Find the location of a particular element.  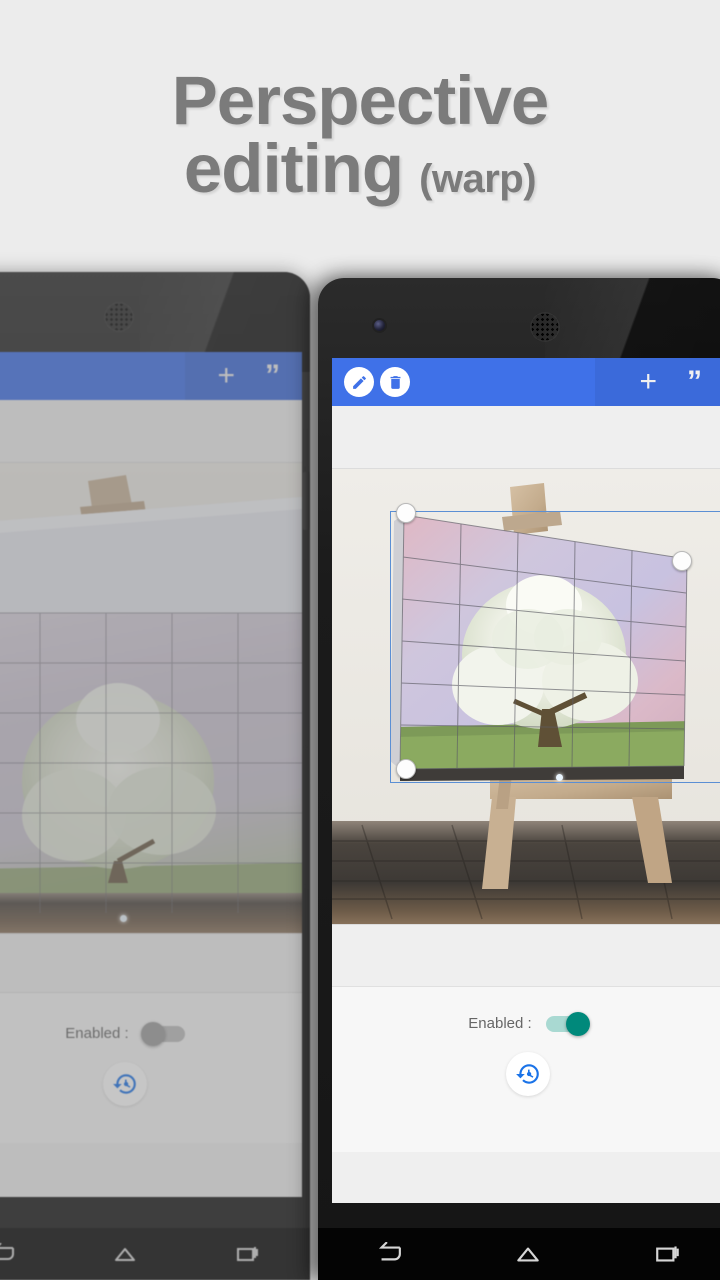

volume-button is located at coordinates (306, 501).